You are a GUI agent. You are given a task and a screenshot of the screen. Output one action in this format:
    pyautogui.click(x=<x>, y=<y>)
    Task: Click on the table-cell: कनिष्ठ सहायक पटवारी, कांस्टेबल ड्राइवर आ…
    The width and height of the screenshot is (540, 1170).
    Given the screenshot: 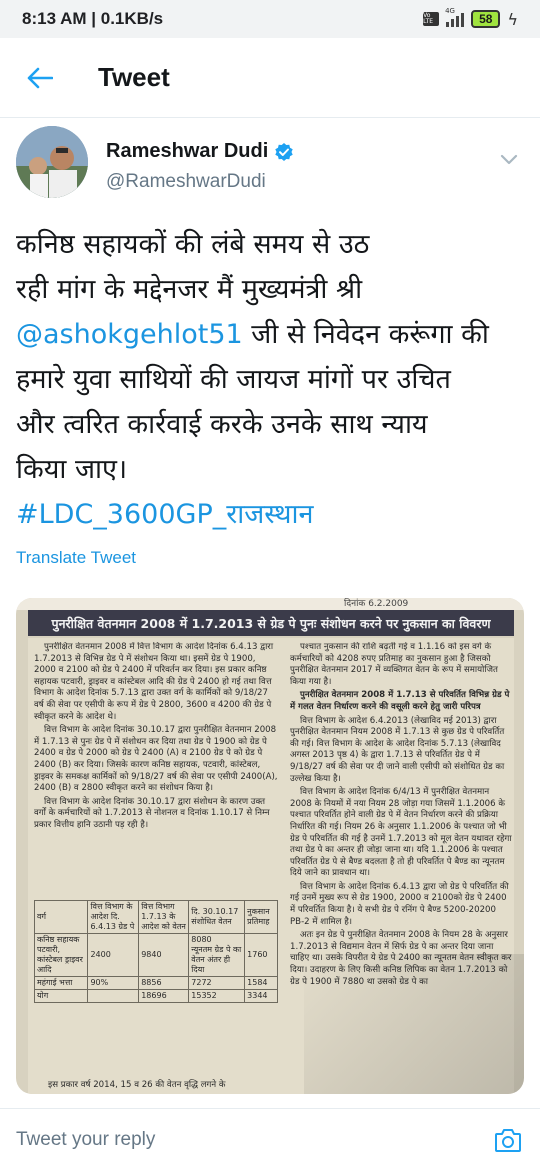 What is the action you would take?
    pyautogui.click(x=61, y=955)
    